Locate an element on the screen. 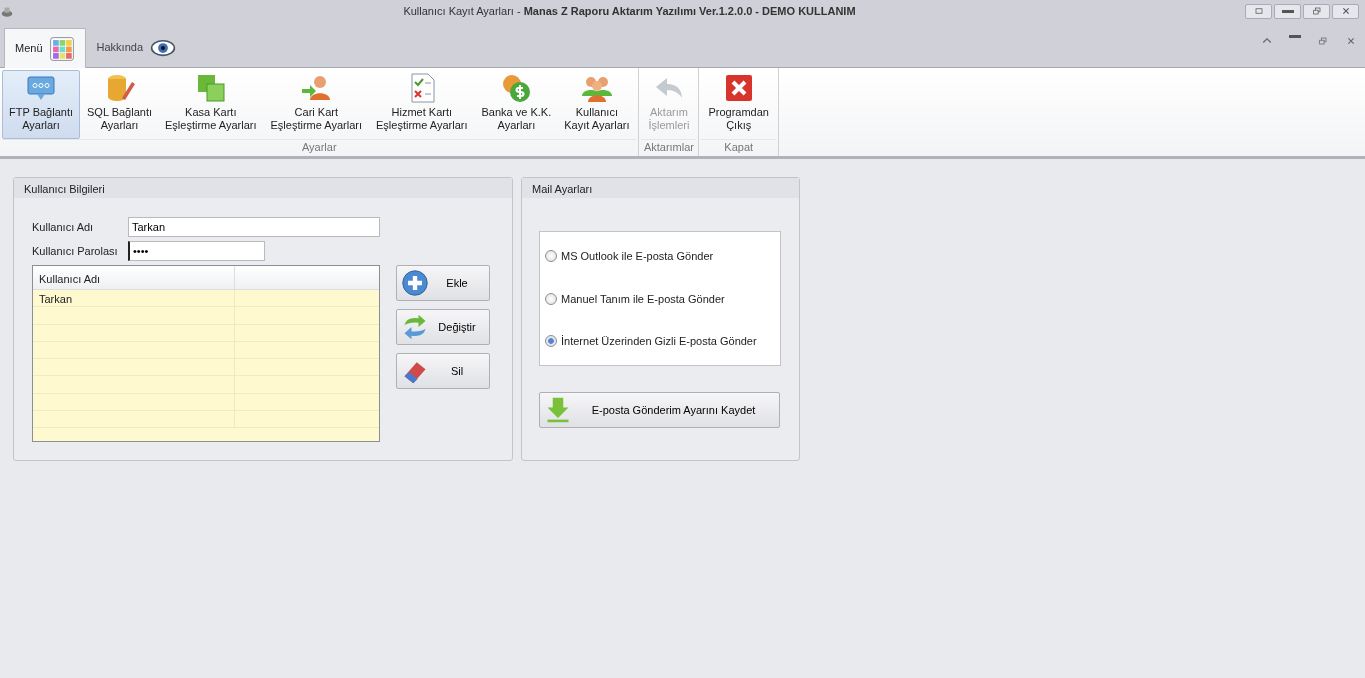  window-title: Kullanıcı Kayıt Ayarları - Manas Z Raporu Aktarım Yazılımı Ver.1.2.0.0 - DEMO KULLANIM is located at coordinates (629, 11).